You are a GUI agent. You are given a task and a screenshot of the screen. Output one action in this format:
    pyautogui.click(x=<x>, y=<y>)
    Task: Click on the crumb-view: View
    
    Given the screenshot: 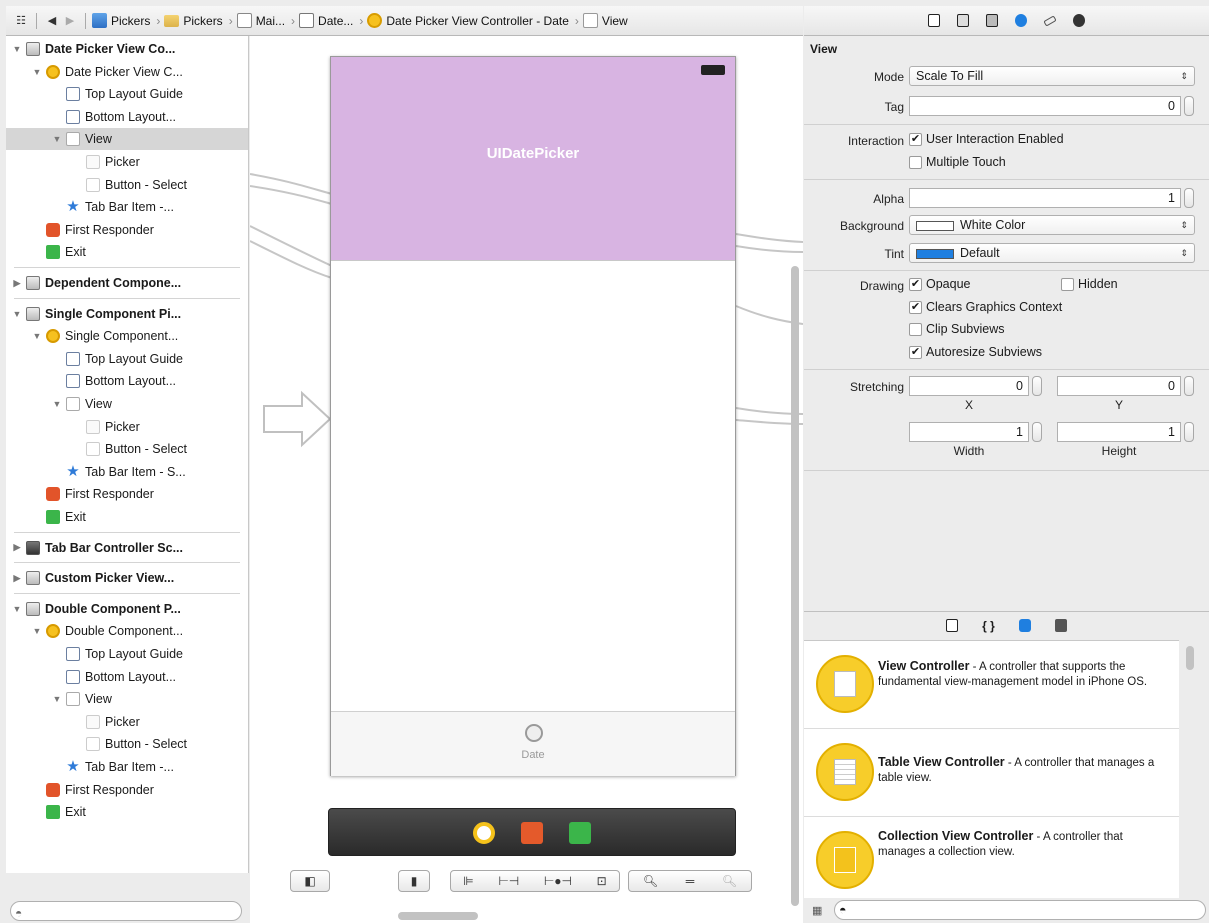 What is the action you would take?
    pyautogui.click(x=605, y=20)
    